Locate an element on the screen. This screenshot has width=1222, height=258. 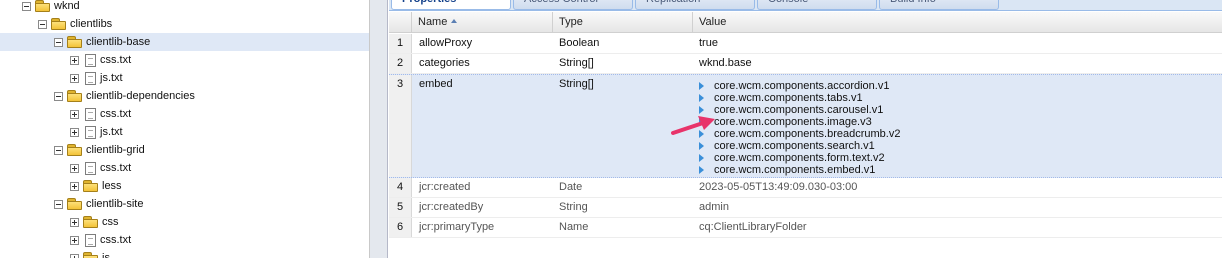
column-header-type: Type is located at coordinates (623, 22).